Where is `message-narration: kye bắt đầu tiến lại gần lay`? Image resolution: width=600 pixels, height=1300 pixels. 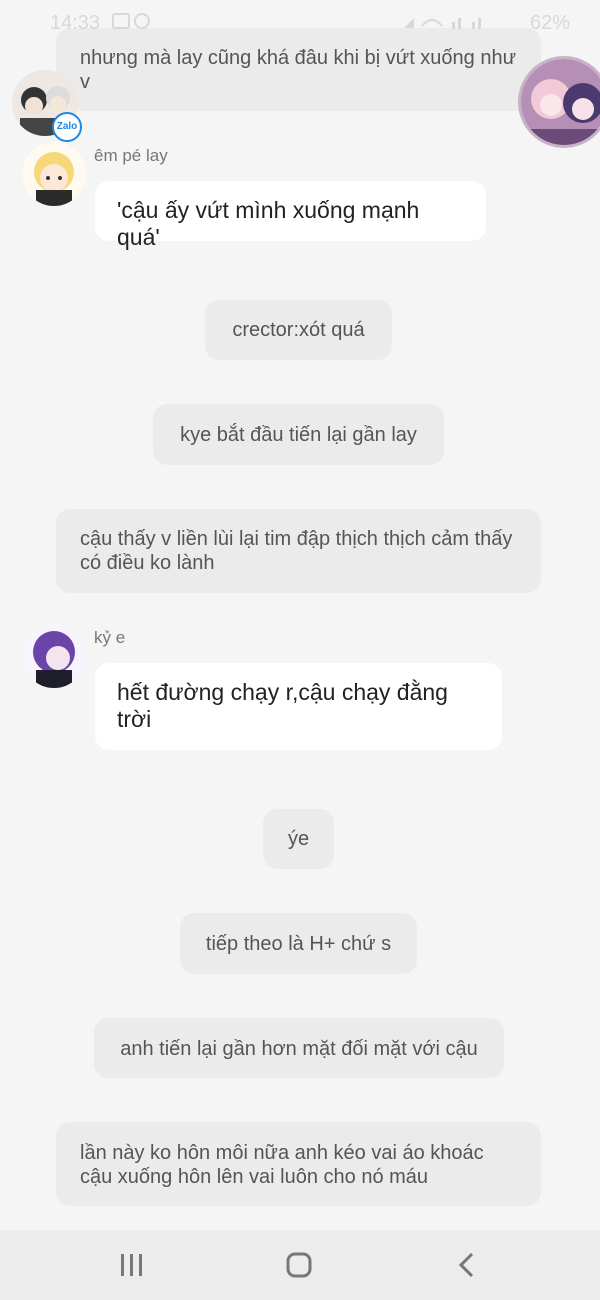 message-narration: kye bắt đầu tiến lại gần lay is located at coordinates (298, 434).